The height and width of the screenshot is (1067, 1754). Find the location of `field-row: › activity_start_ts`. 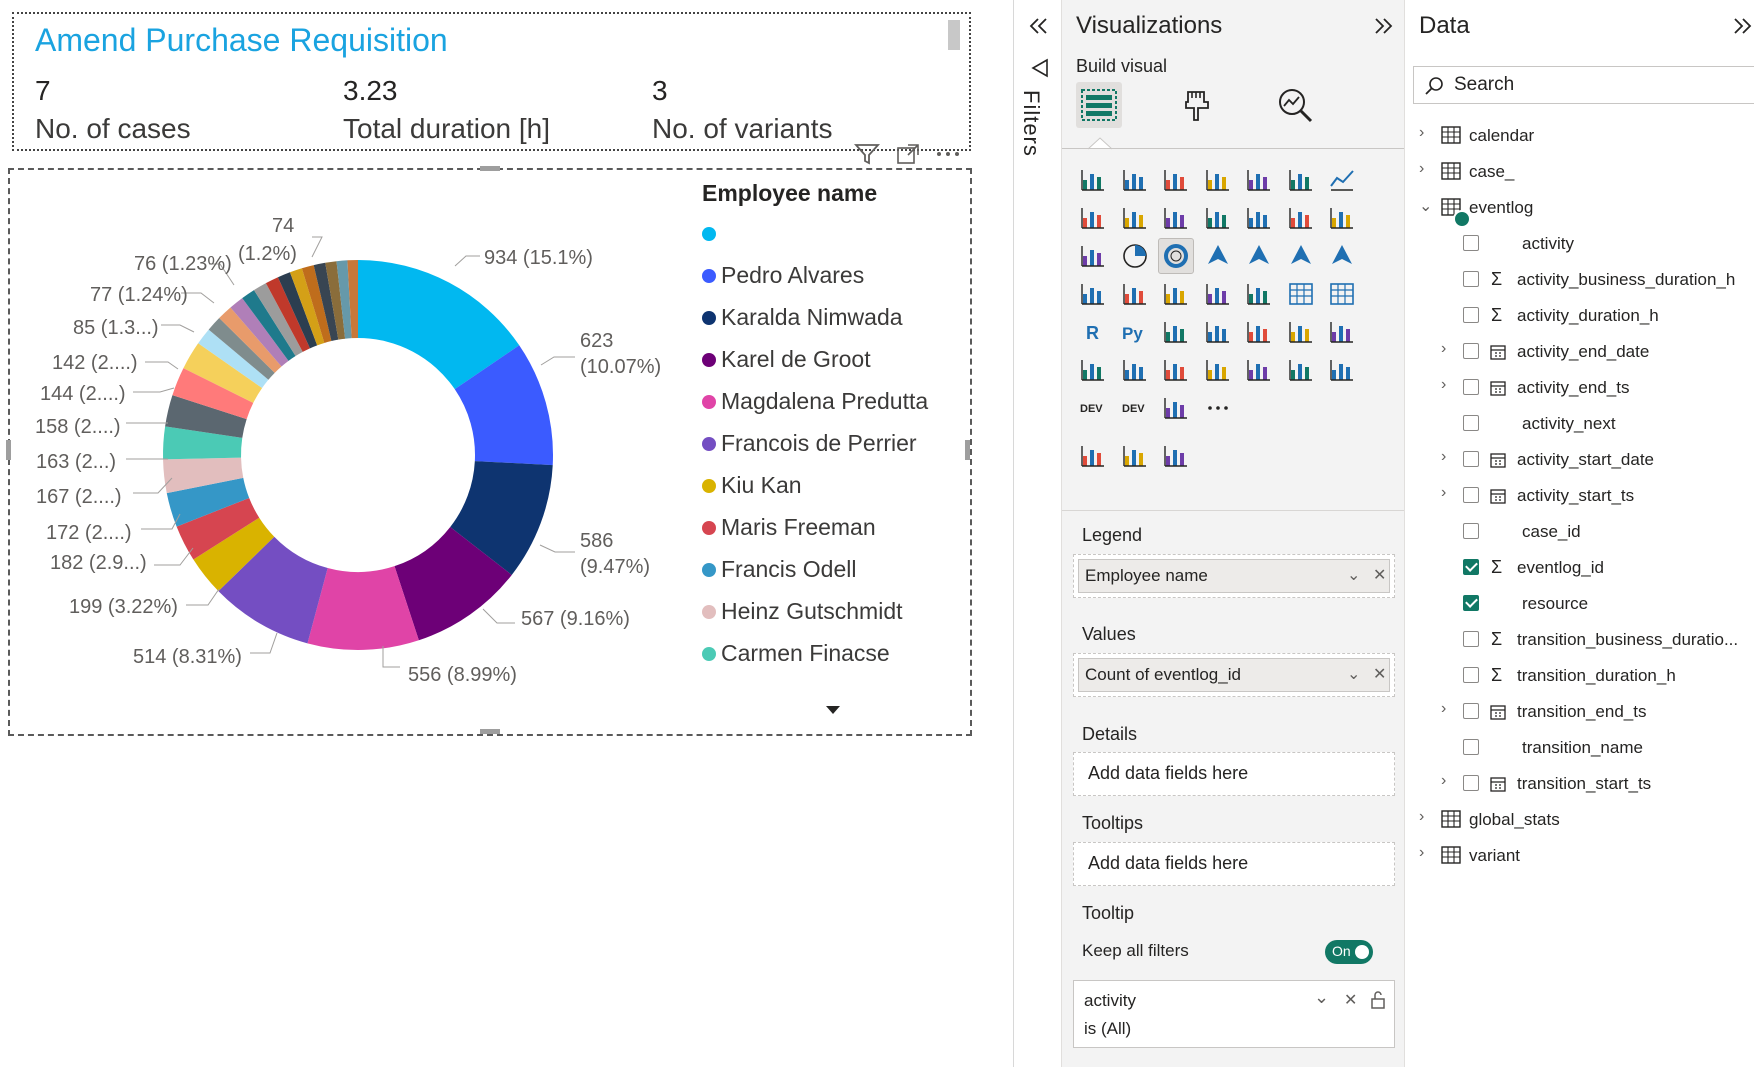

field-row: › activity_start_ts is located at coordinates (1579, 496).